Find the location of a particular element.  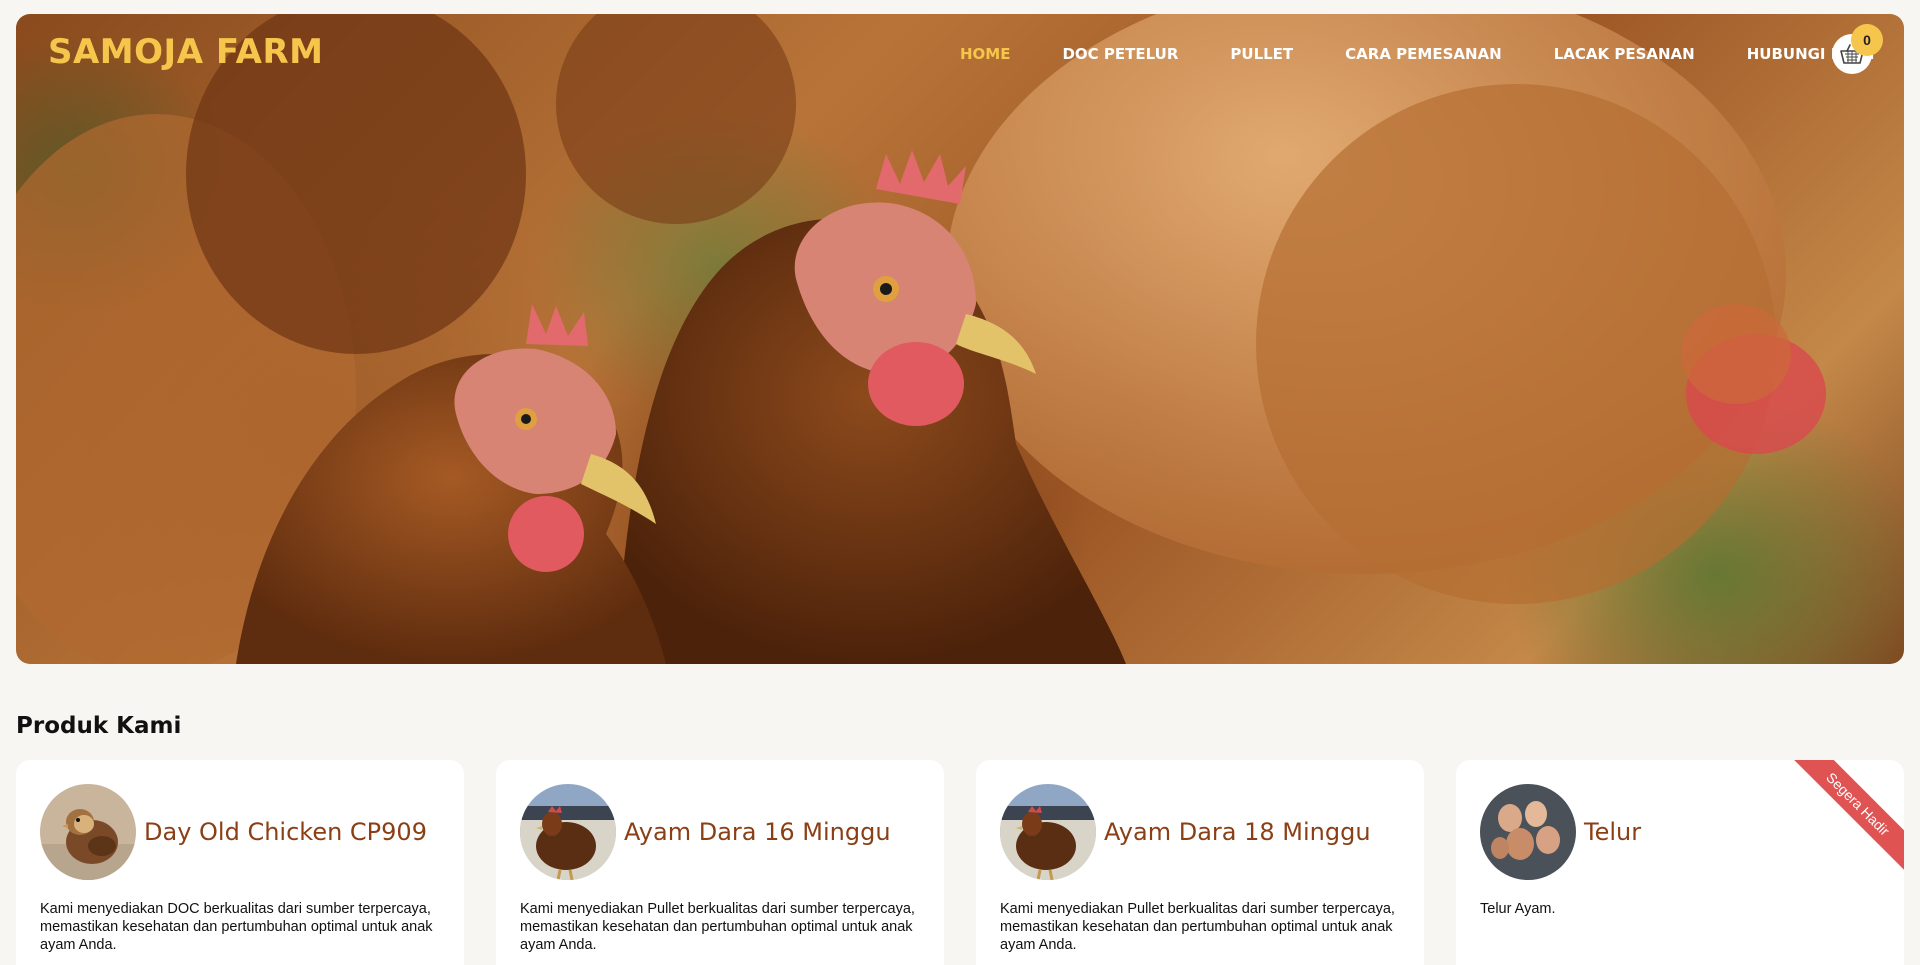

product-description: Telur Ayam. is located at coordinates (1518, 909).